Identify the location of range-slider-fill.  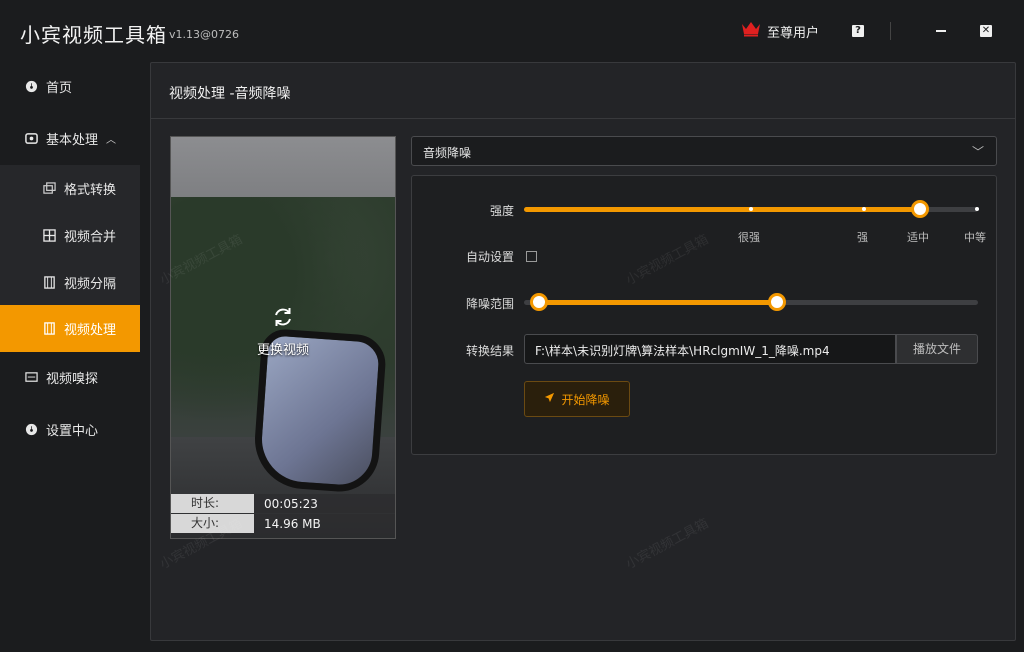
(658, 302).